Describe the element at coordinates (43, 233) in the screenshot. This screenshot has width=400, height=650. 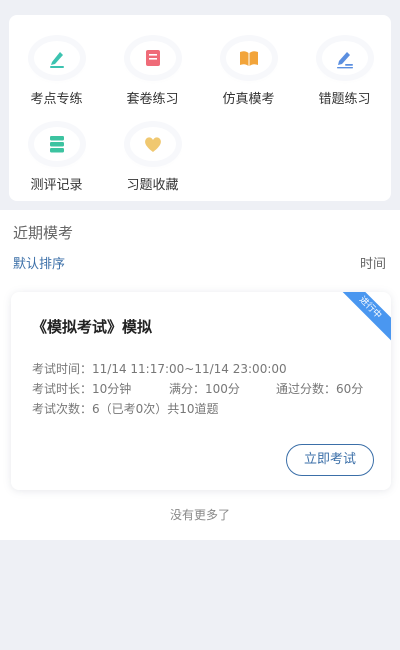
I see `section-title: 近期模考` at that location.